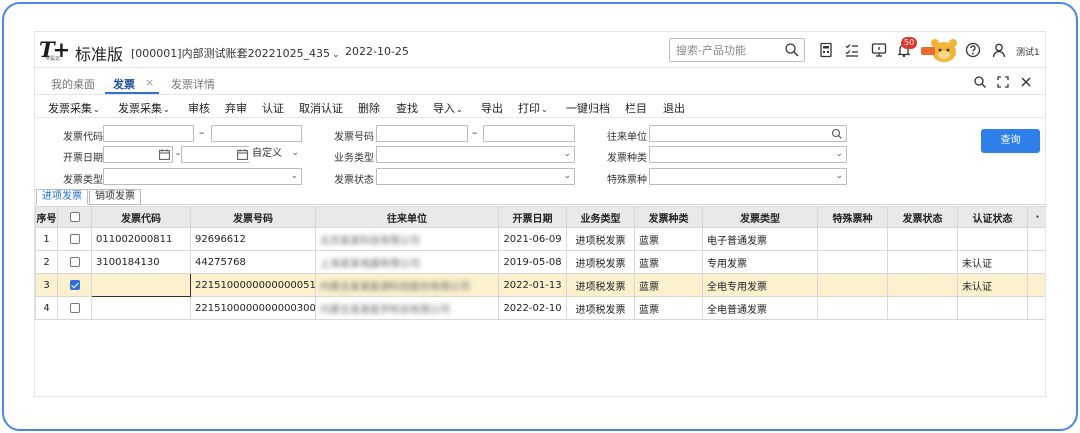 Image resolution: width=1080 pixels, height=433 pixels. What do you see at coordinates (760, 239) in the screenshot?
I see `cell-type: 电子普通发票` at bounding box center [760, 239].